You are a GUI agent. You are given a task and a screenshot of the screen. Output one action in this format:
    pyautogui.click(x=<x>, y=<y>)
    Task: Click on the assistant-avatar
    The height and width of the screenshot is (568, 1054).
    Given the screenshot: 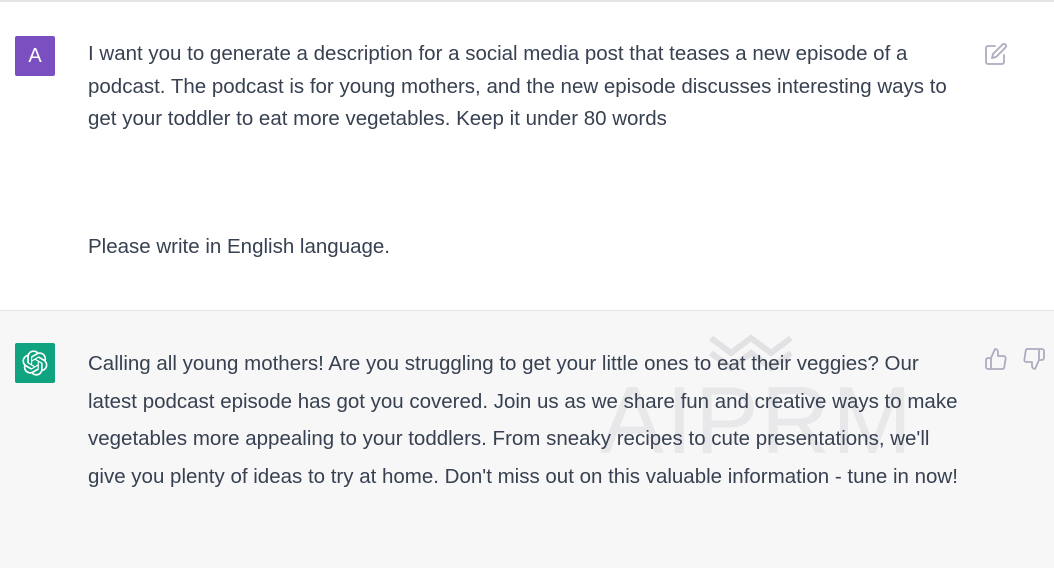 What is the action you would take?
    pyautogui.click(x=35, y=363)
    